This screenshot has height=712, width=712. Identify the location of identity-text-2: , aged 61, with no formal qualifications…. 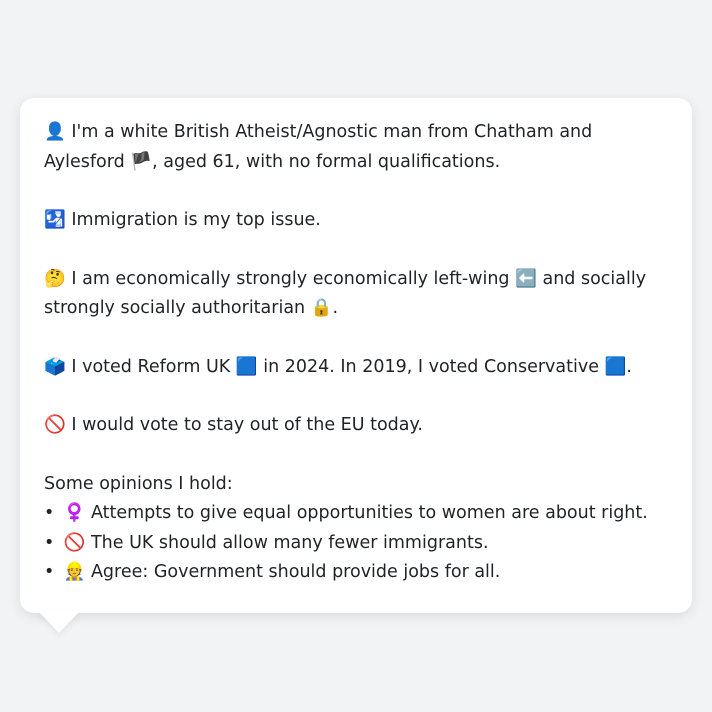
(326, 161).